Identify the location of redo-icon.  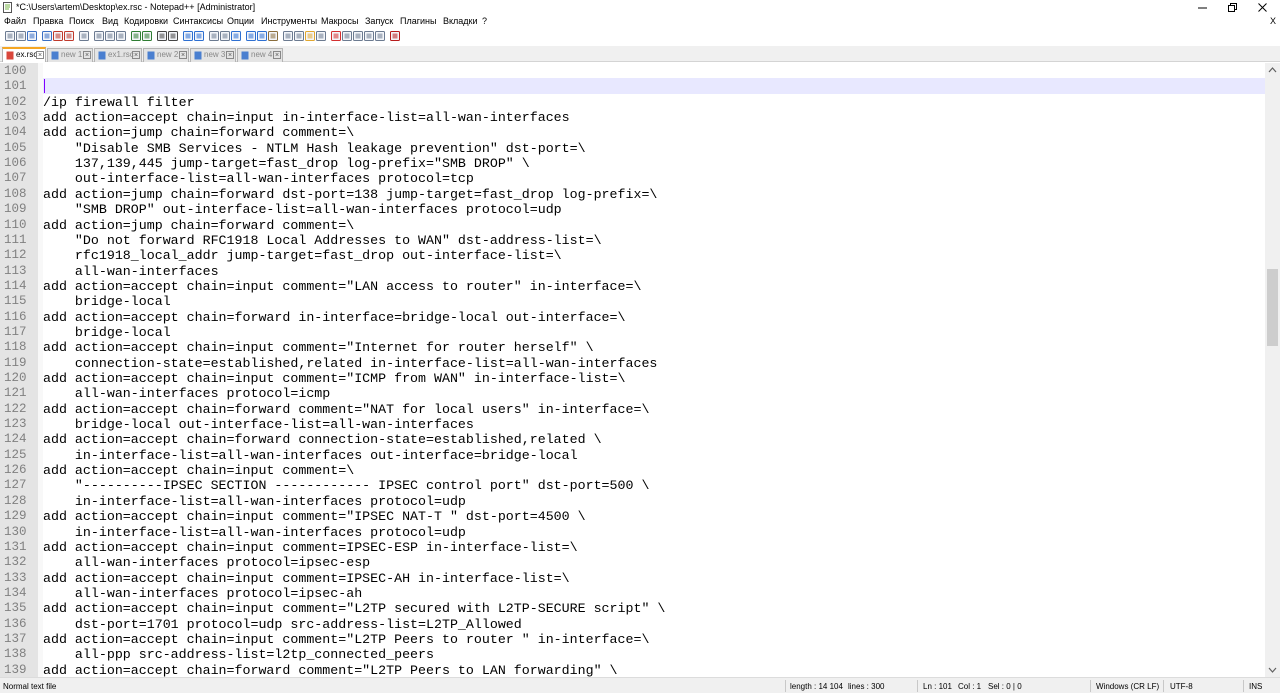
(147, 36).